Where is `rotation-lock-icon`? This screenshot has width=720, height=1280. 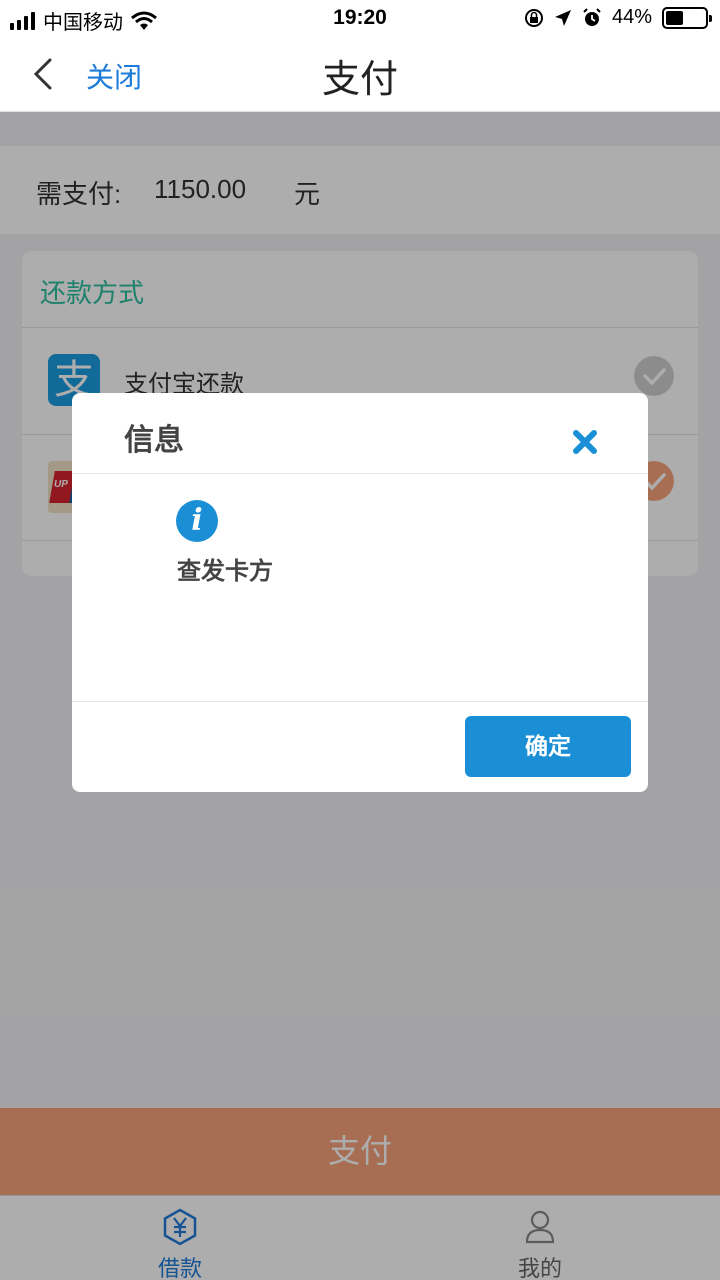 rotation-lock-icon is located at coordinates (533, 17).